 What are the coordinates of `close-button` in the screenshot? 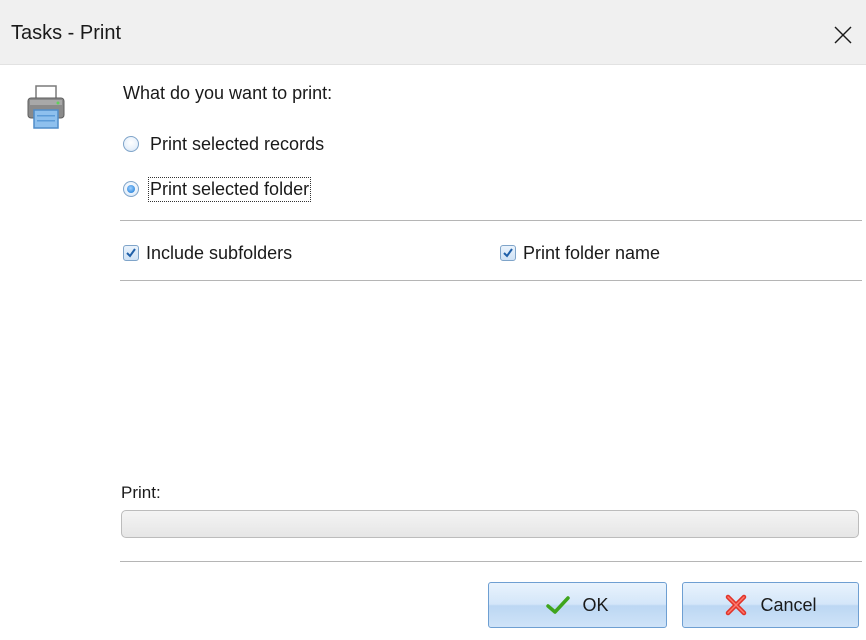 It's located at (843, 34).